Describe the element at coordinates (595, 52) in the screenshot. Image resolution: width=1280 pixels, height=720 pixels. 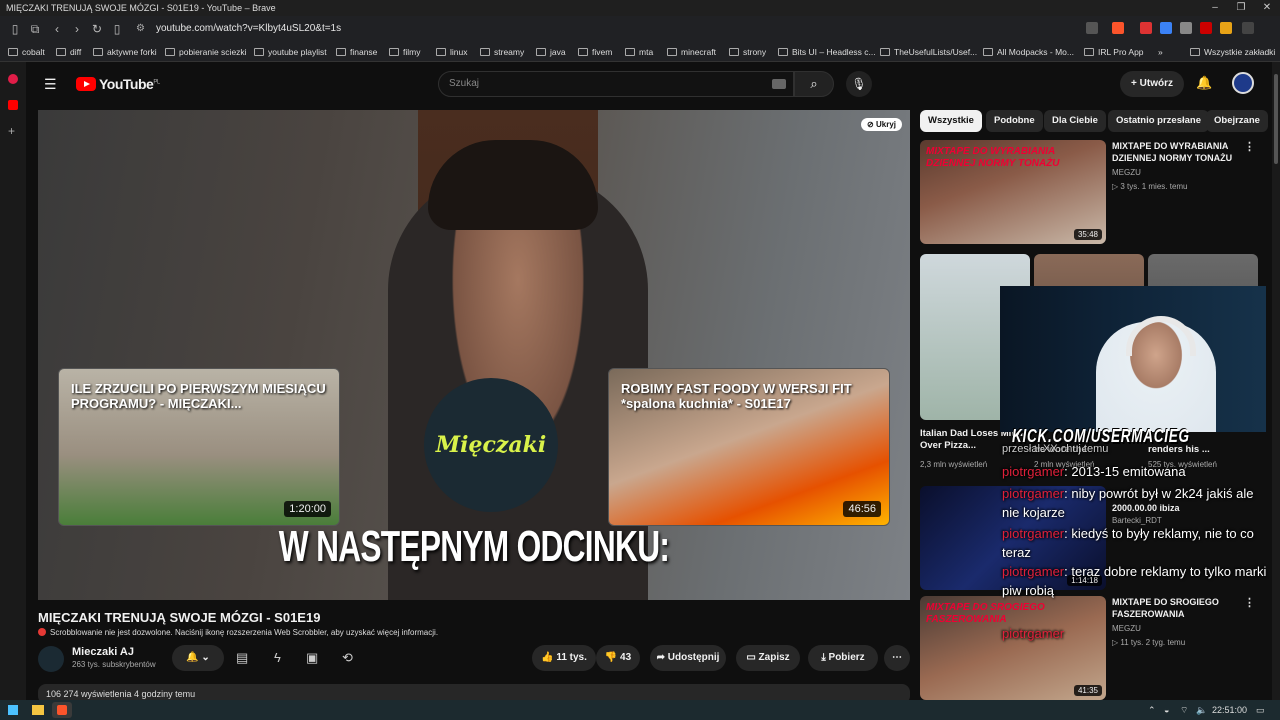
I see `bookmark-folder: fivem` at that location.